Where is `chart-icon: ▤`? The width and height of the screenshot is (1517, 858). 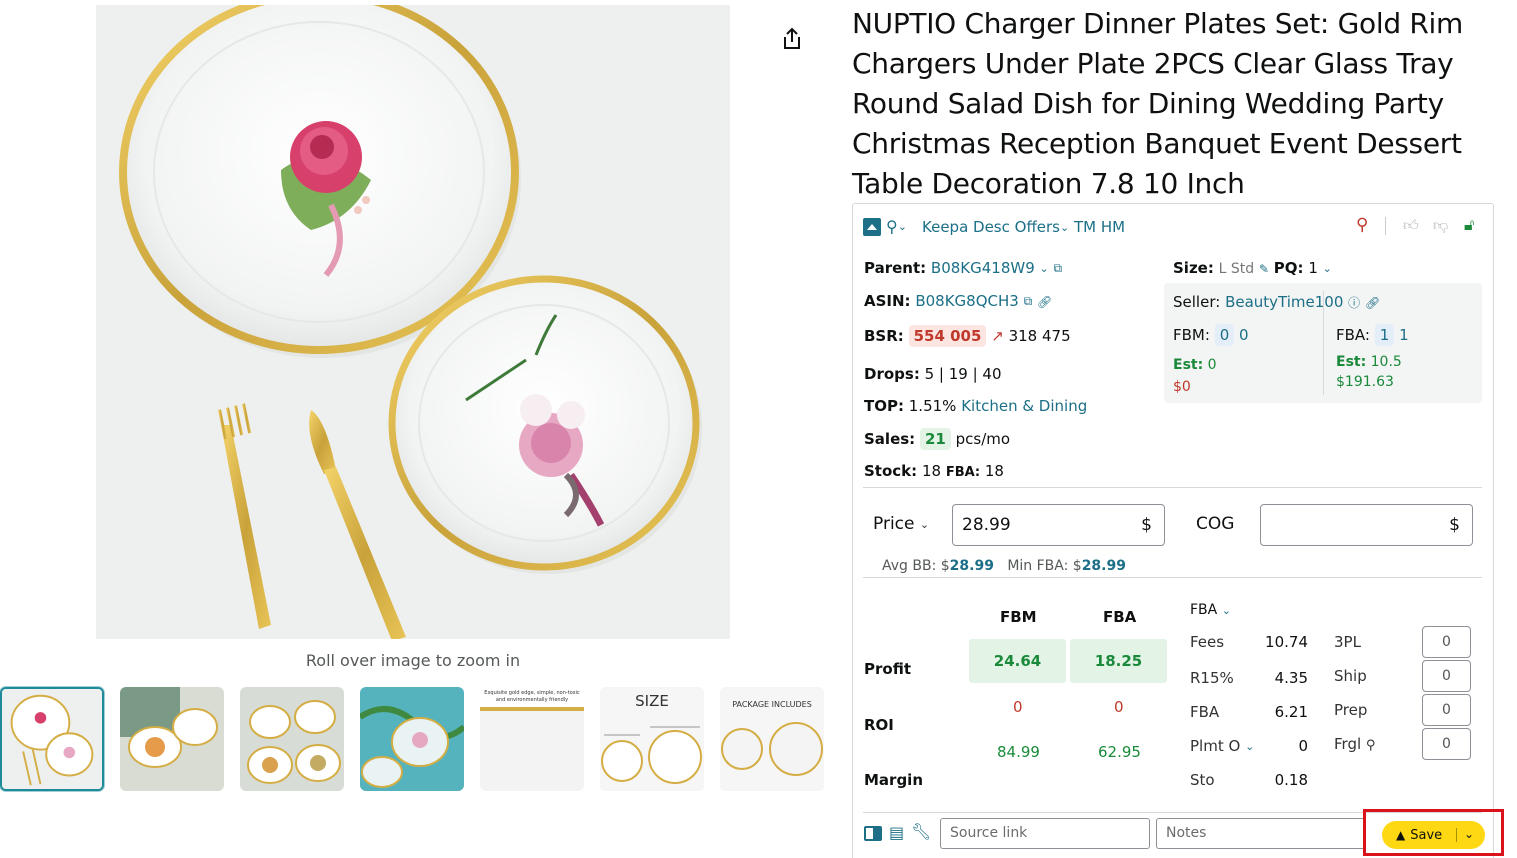
chart-icon: ▤ is located at coordinates (896, 832).